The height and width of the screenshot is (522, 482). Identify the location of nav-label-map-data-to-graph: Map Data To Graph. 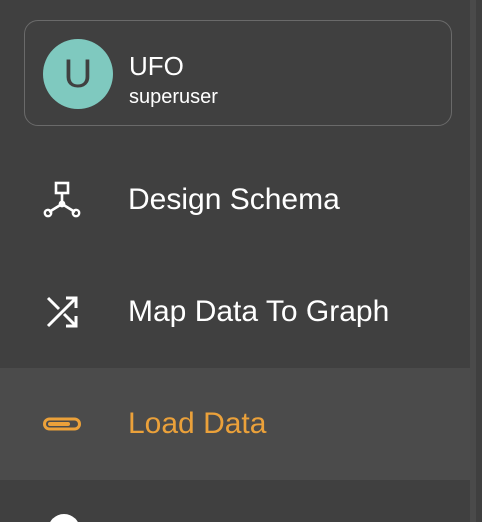
(259, 311).